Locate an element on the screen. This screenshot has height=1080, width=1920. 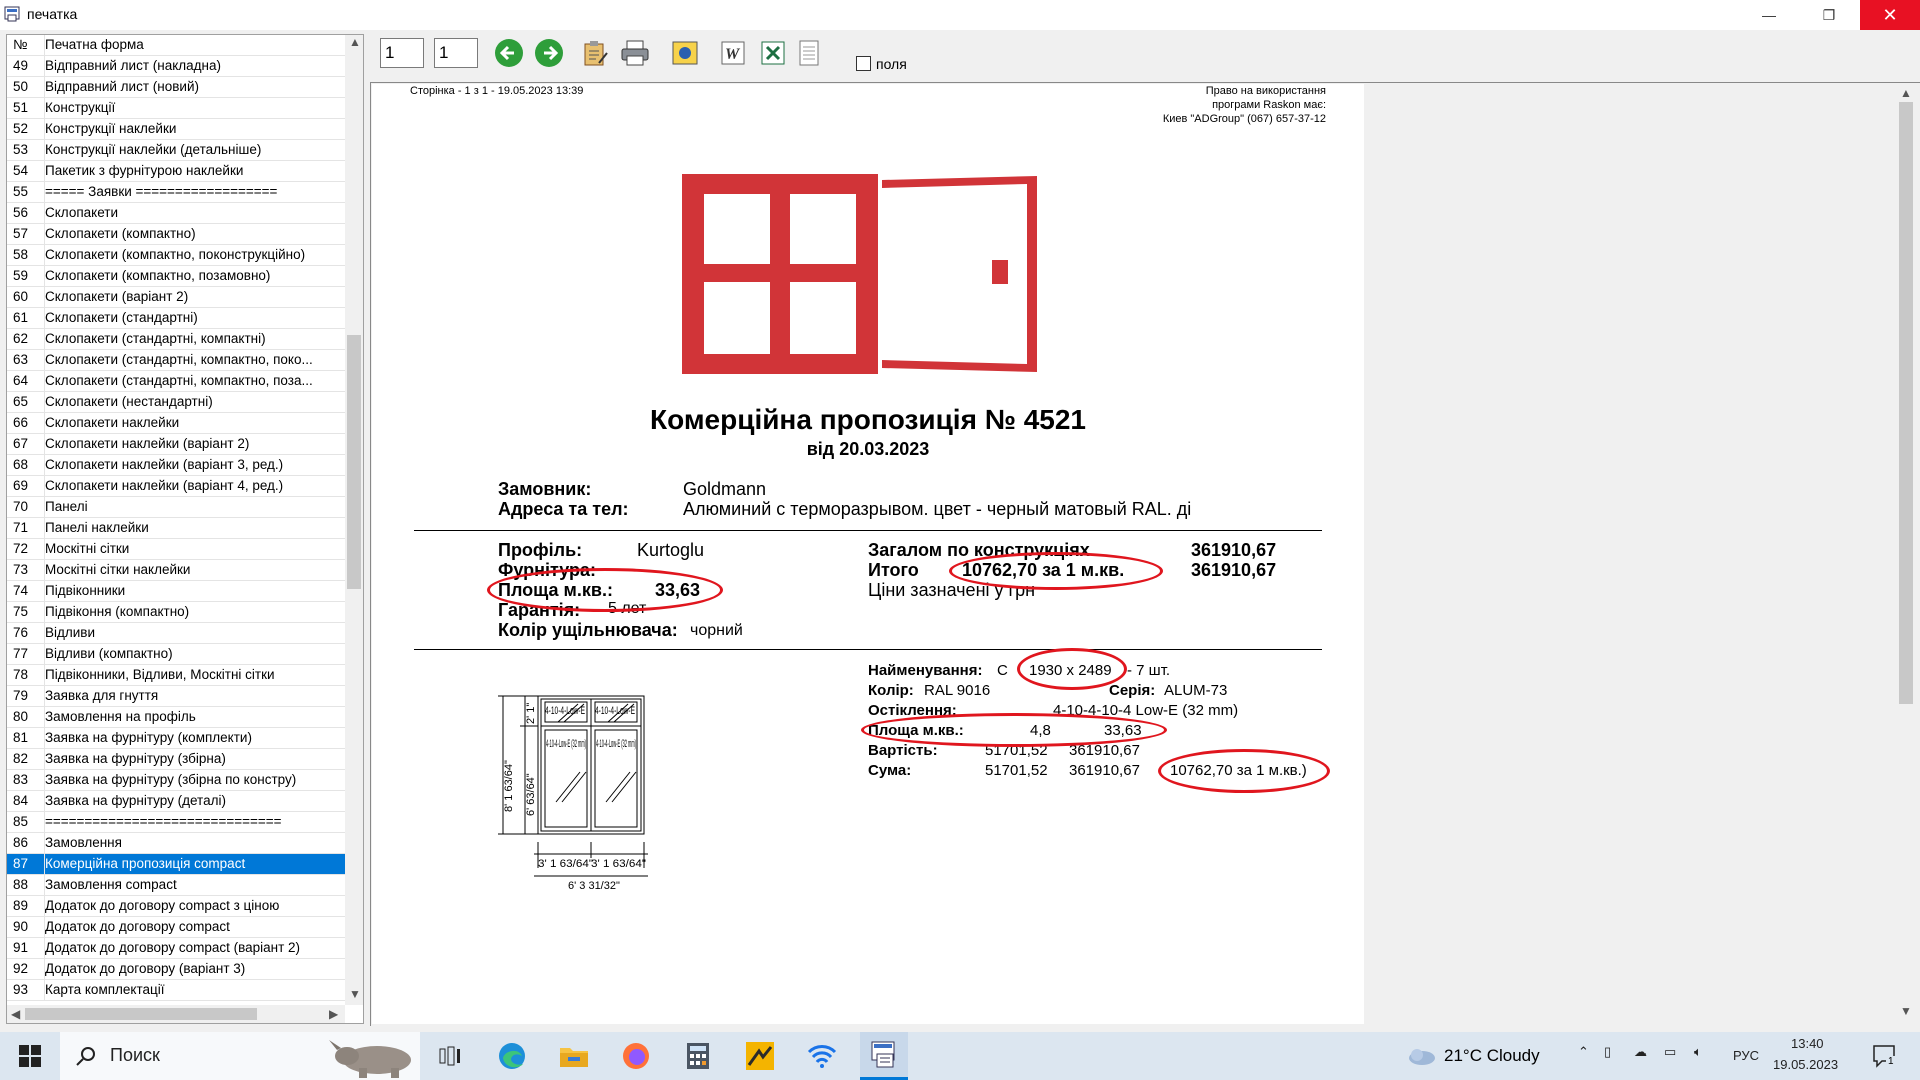
list-item: 82 Заявка на фурнітуру (збірна) is located at coordinates (176, 759).